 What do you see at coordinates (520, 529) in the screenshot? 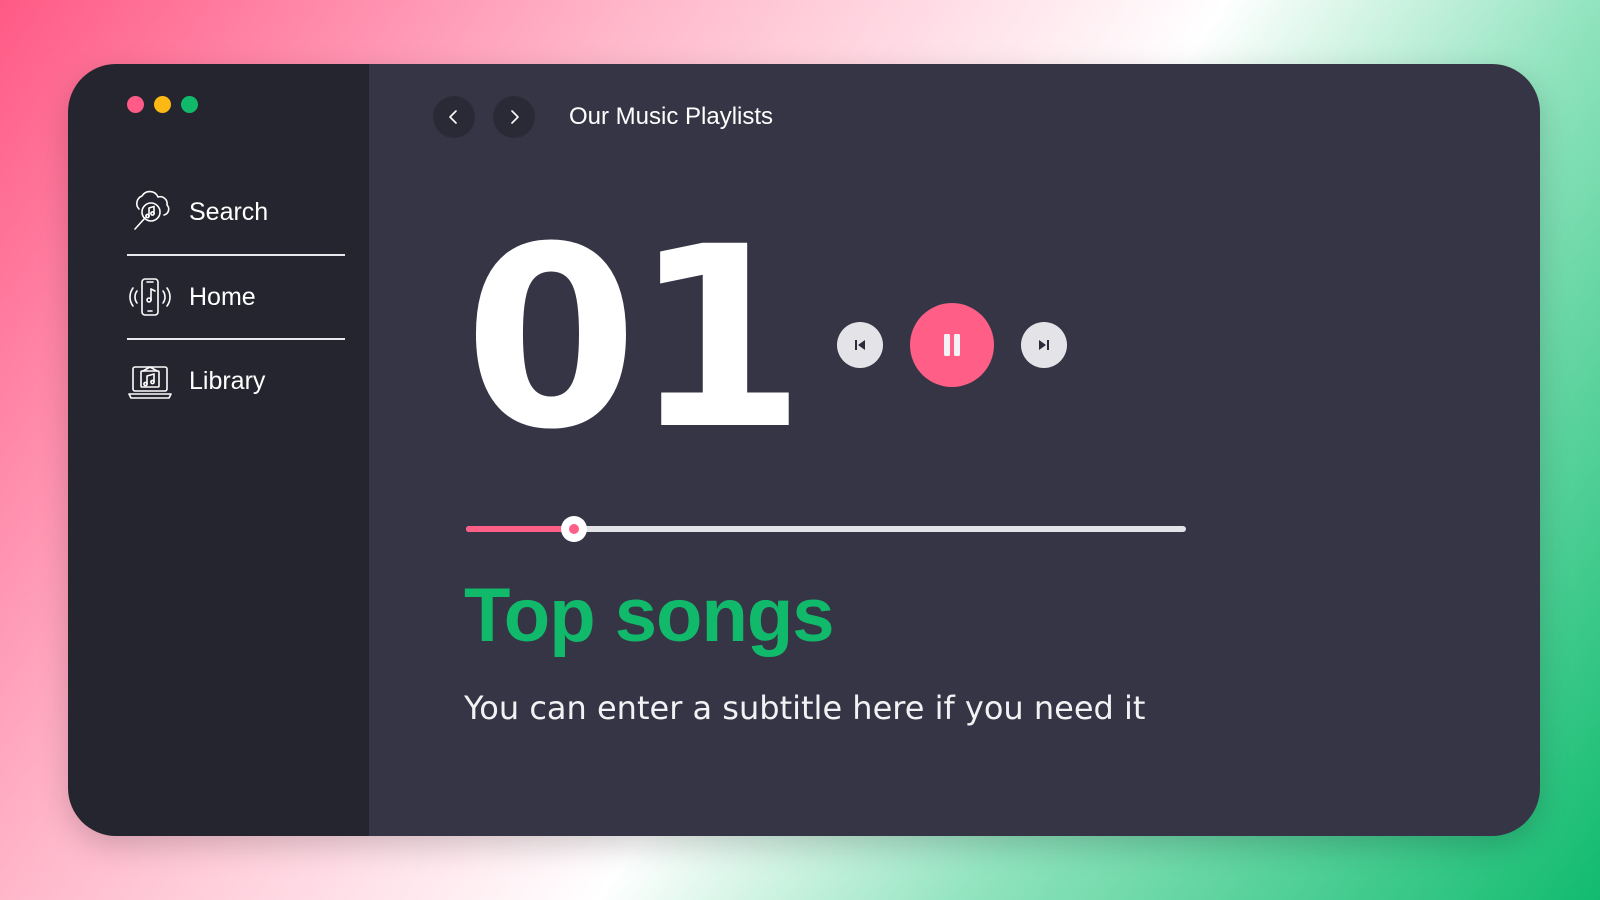
I see `progress-fill` at bounding box center [520, 529].